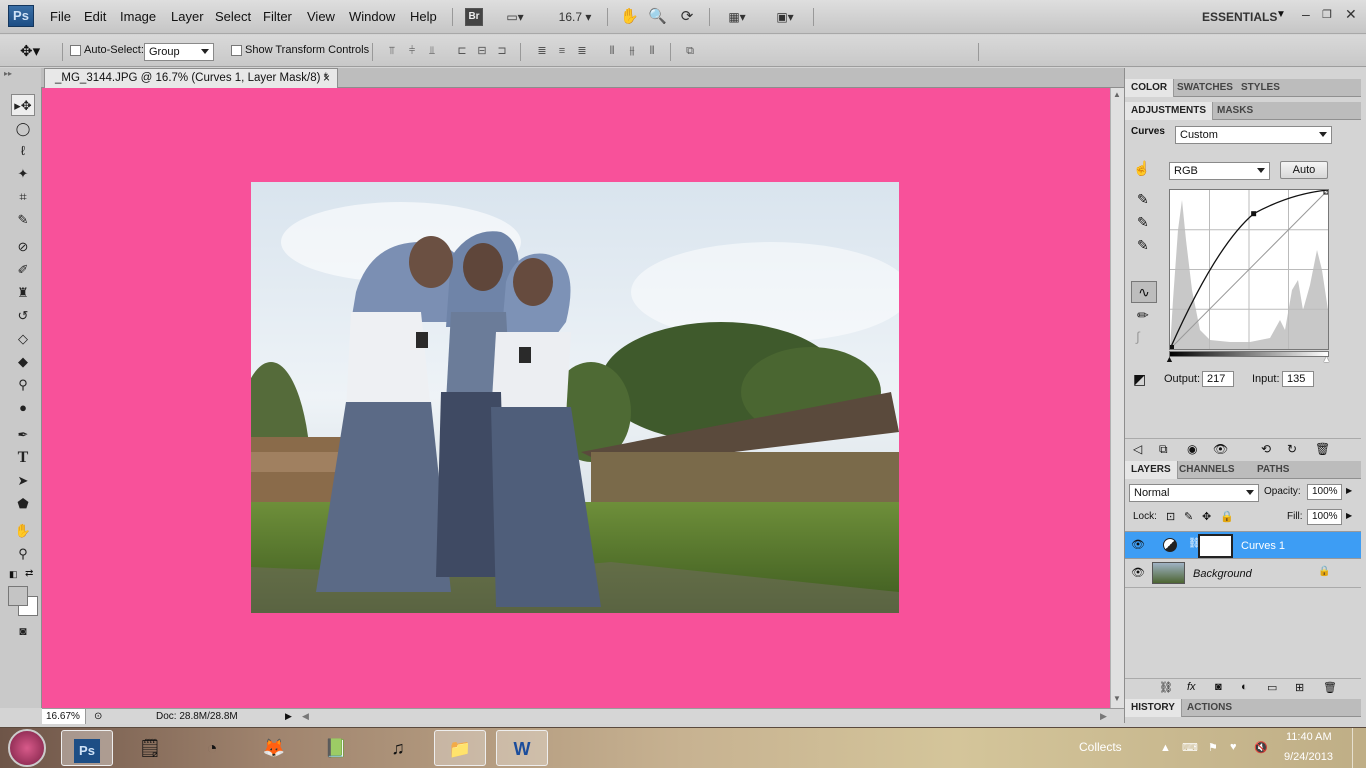 This screenshot has height=768, width=1366. I want to click on tray-flag-icon: ⚑, so click(1213, 747).